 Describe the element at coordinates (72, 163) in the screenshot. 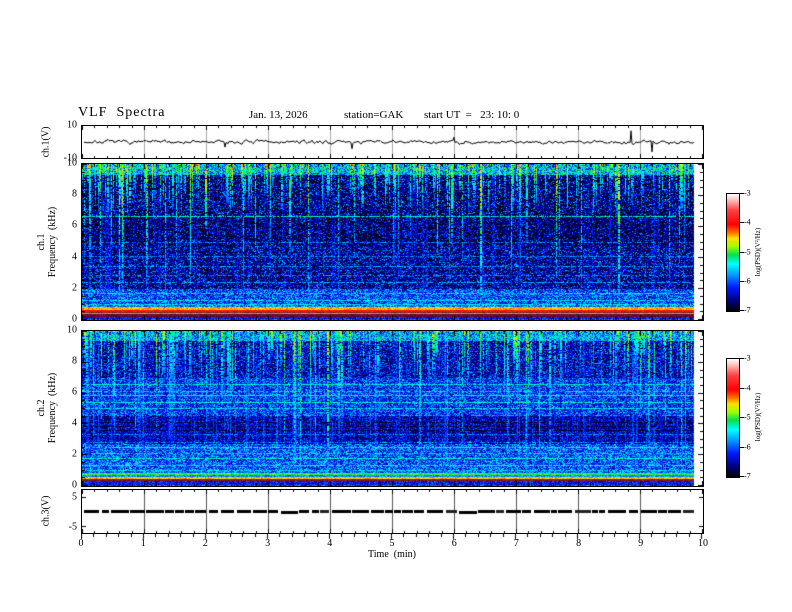

I see `ch1-spec-ytick-label: 10` at that location.